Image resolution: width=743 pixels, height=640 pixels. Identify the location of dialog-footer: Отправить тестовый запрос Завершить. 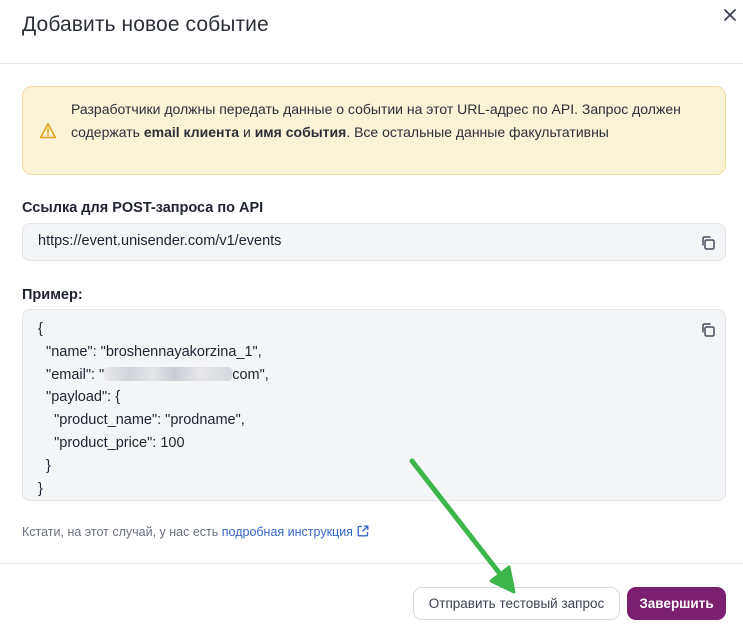
(371, 601).